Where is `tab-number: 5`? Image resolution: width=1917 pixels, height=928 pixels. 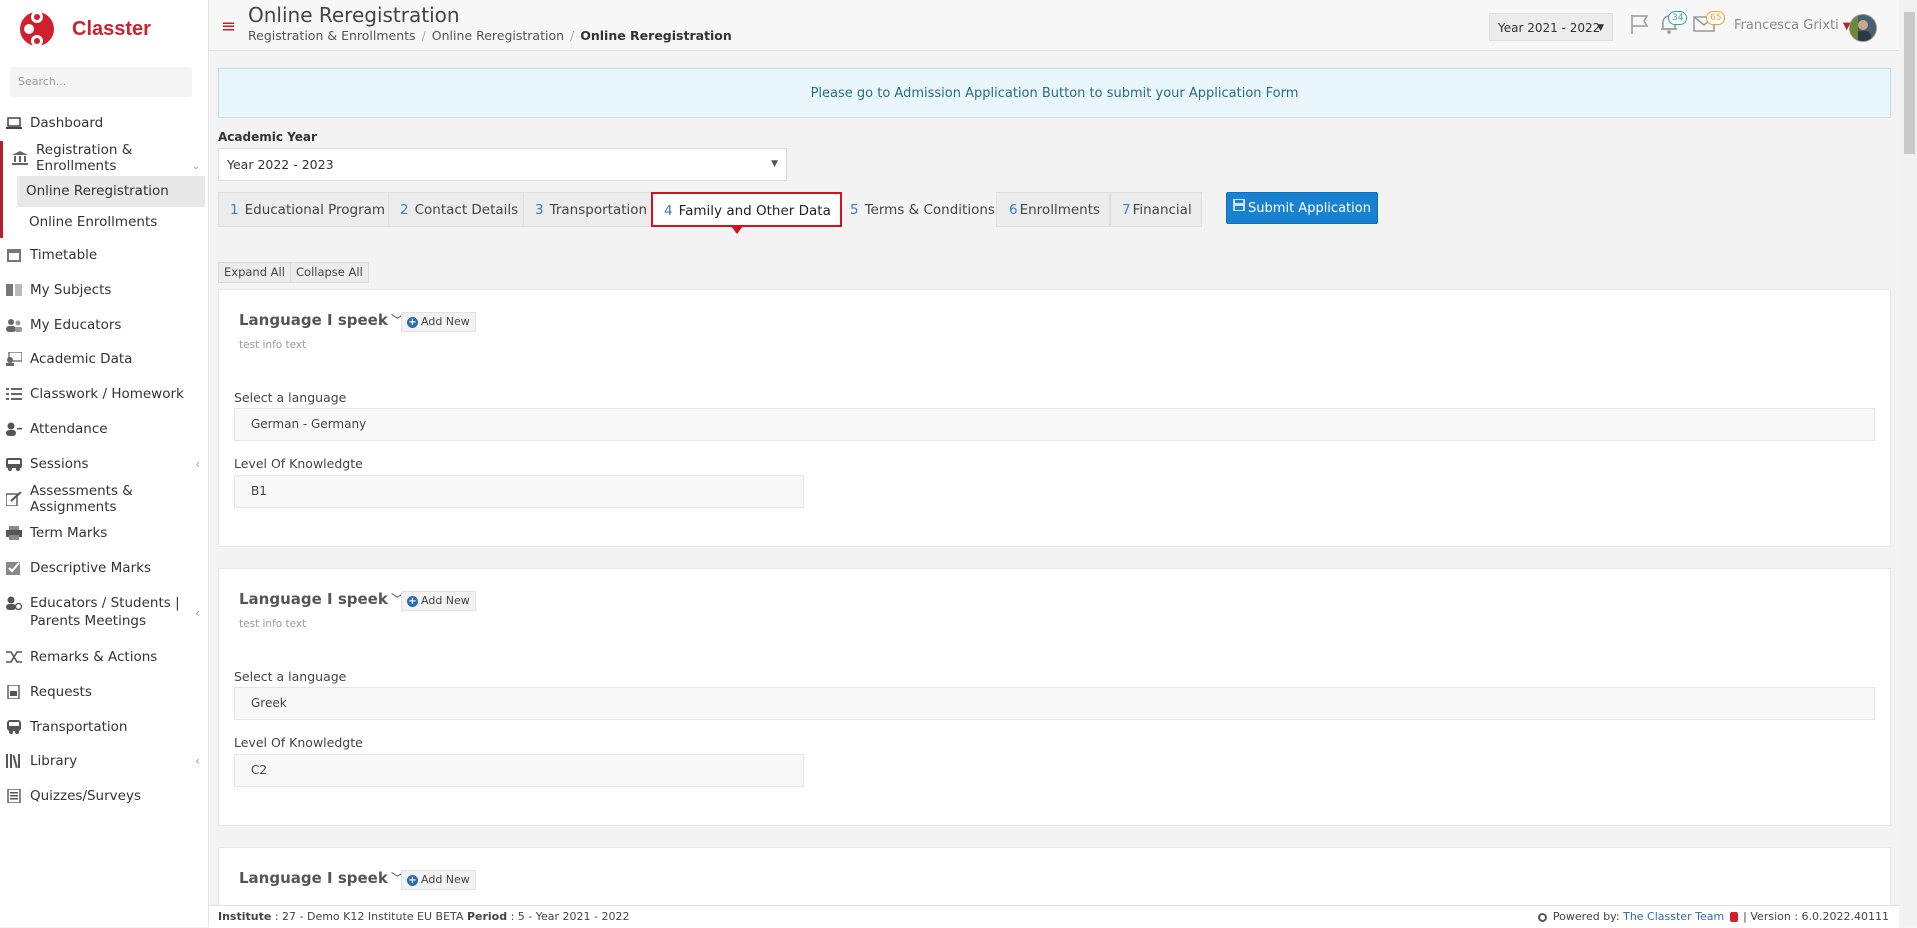
tab-number: 5 is located at coordinates (854, 210).